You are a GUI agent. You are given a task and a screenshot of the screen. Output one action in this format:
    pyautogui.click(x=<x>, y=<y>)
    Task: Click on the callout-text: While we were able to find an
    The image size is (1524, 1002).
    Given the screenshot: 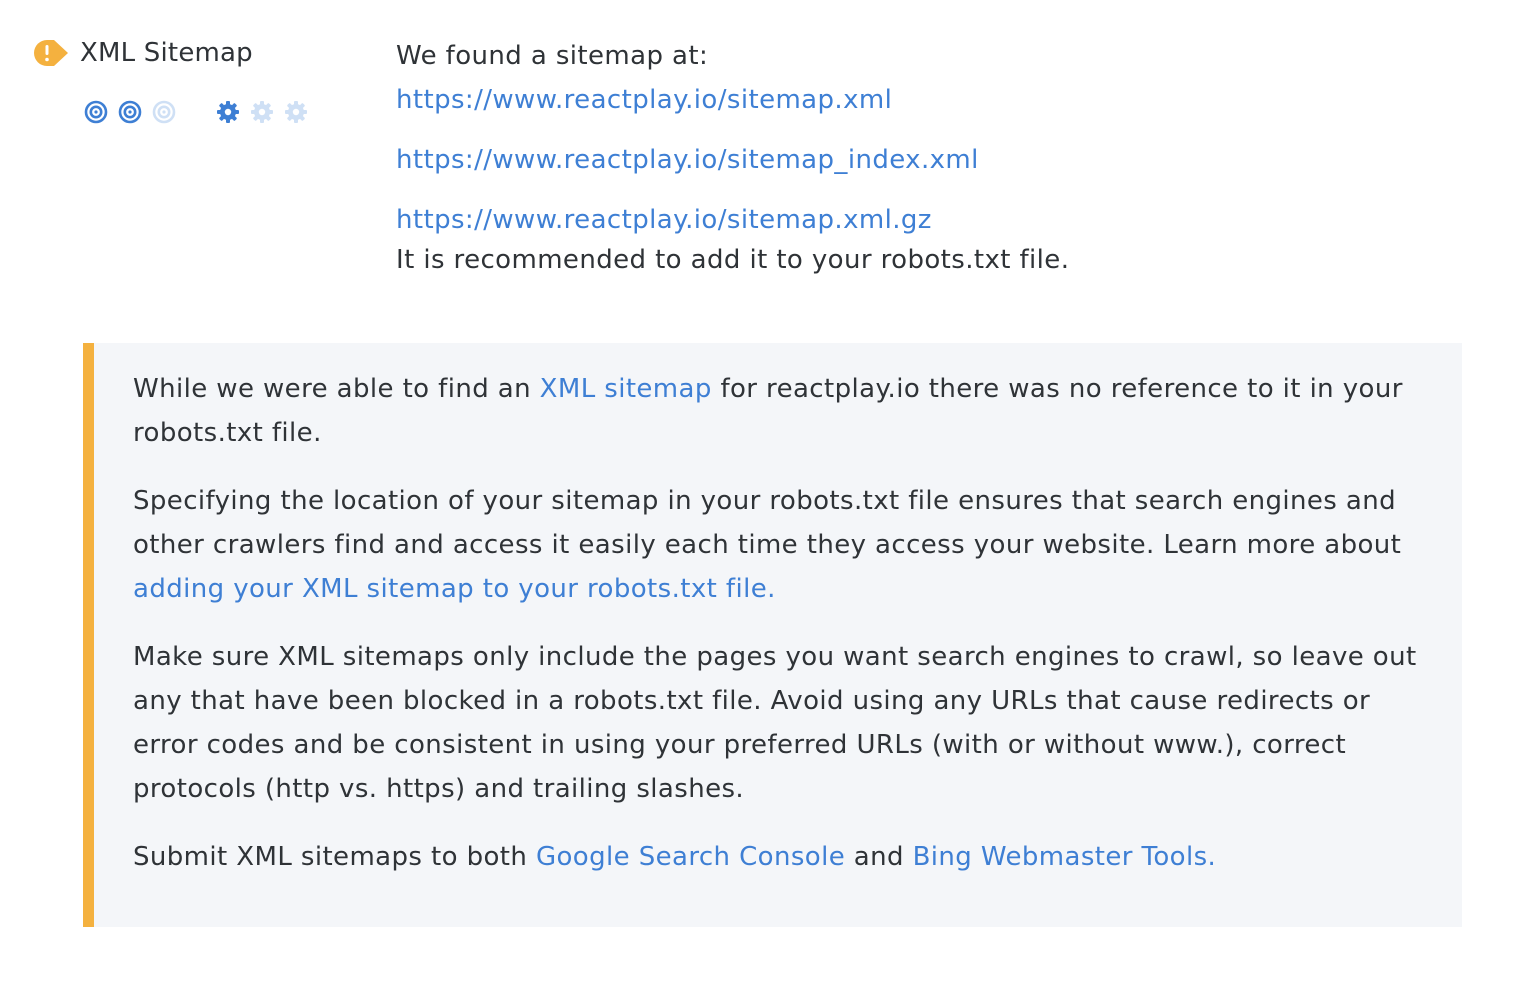 What is the action you would take?
    pyautogui.click(x=336, y=389)
    